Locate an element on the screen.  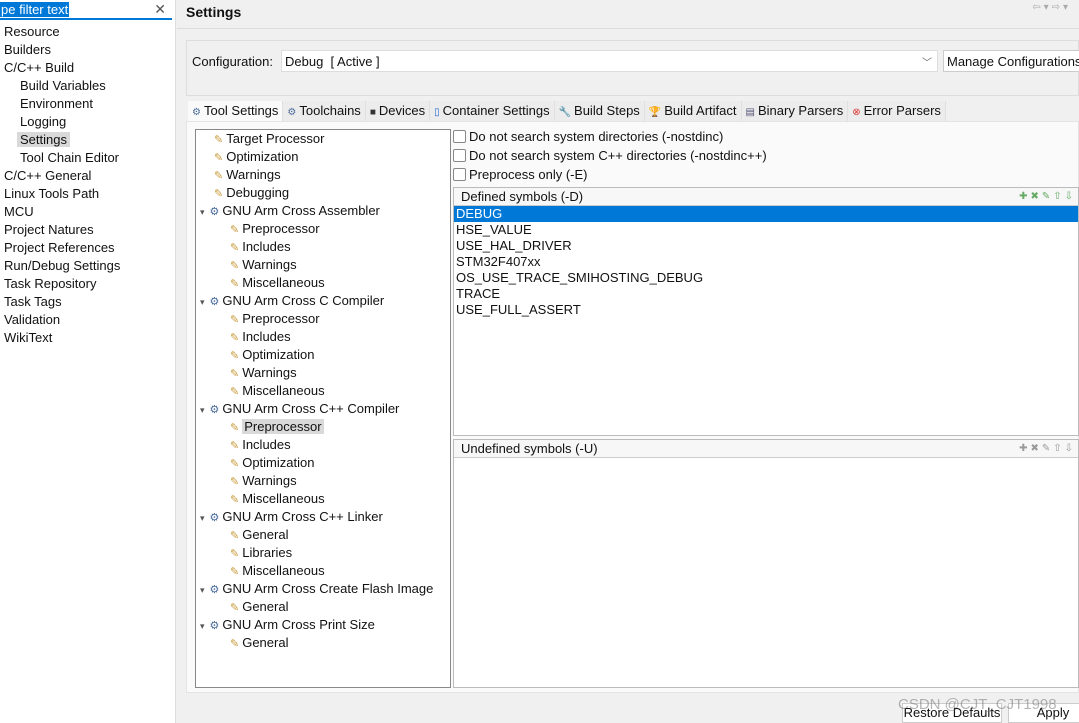
tab-label: Error Parsers is located at coordinates (902, 110).